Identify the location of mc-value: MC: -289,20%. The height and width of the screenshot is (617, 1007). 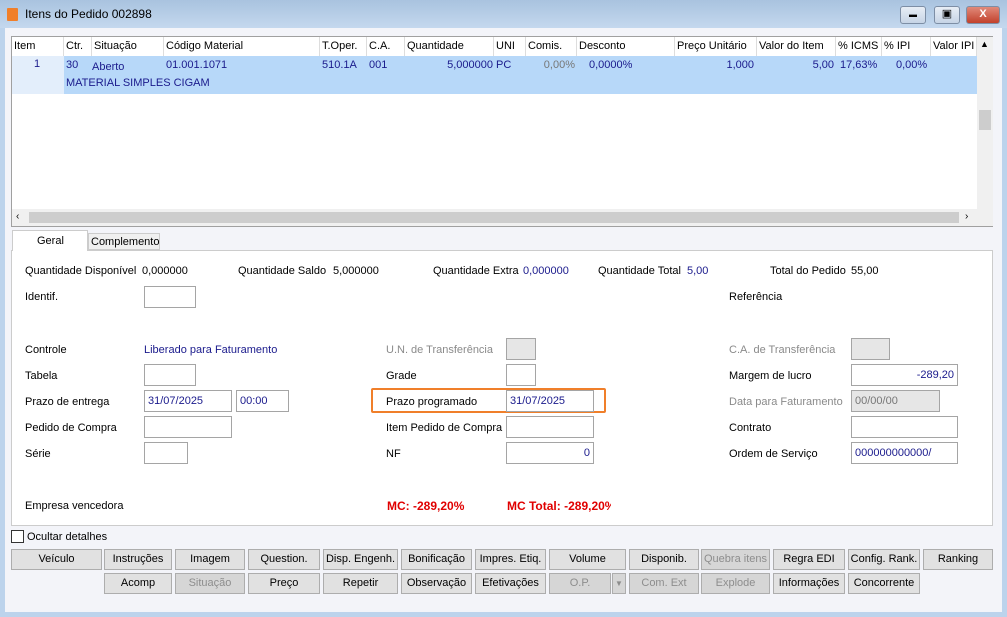
(426, 506).